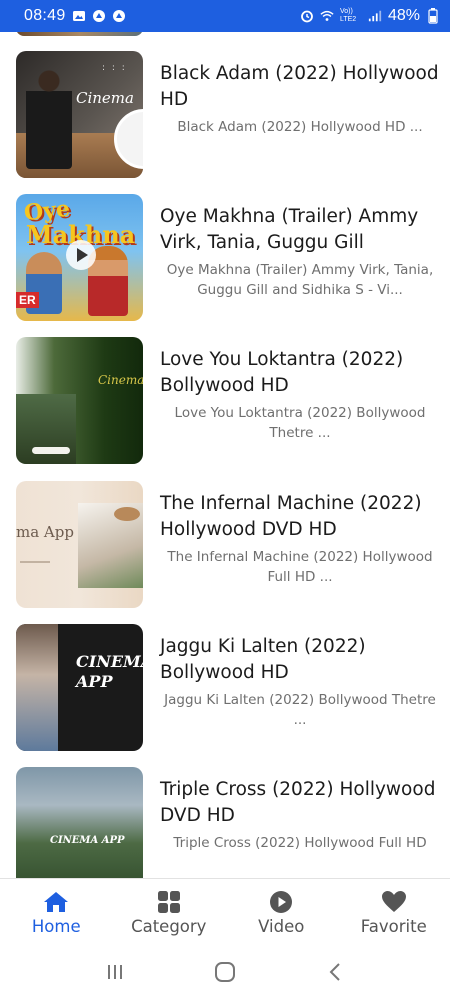 This screenshot has height=1000, width=450. I want to click on play-circle-icon, so click(281, 902).